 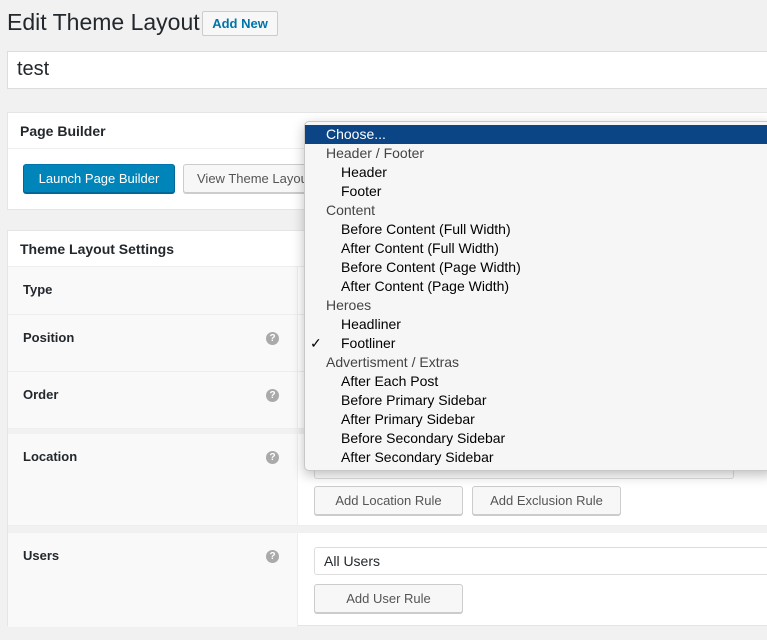 I want to click on dropdown-group-label: Header / Footer, so click(x=536, y=153).